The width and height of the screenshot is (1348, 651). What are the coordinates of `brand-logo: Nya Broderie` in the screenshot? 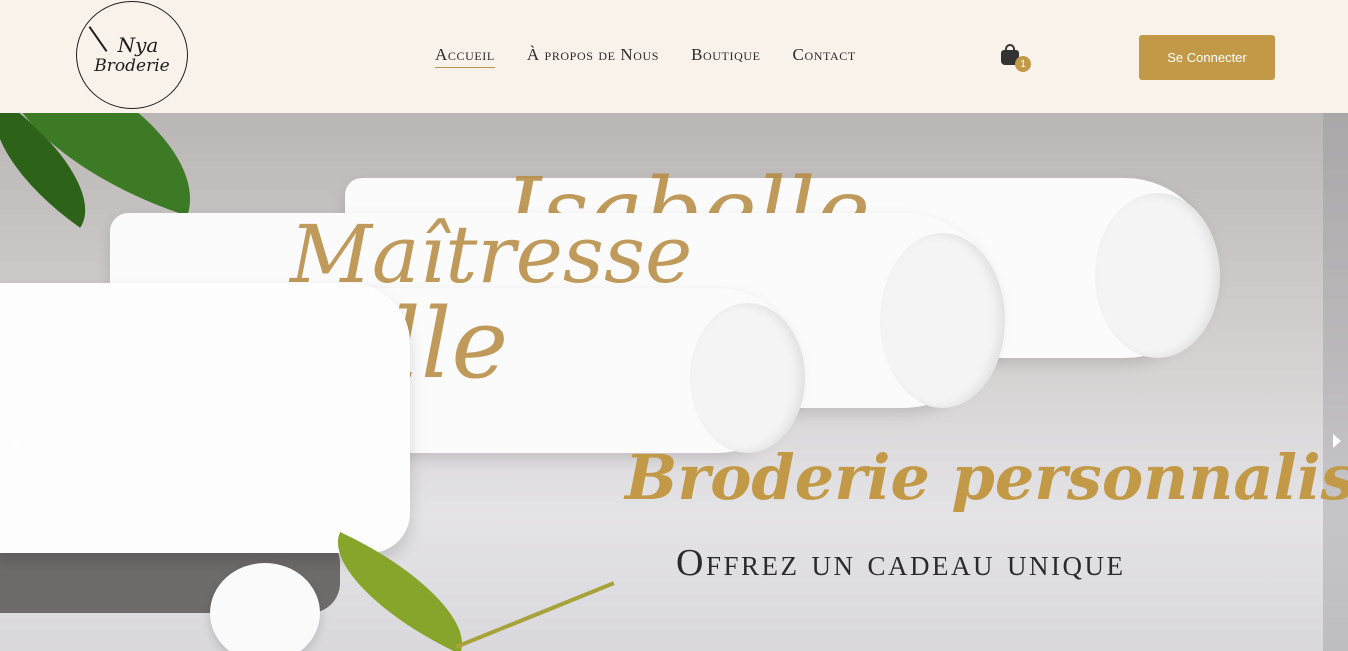 It's located at (132, 55).